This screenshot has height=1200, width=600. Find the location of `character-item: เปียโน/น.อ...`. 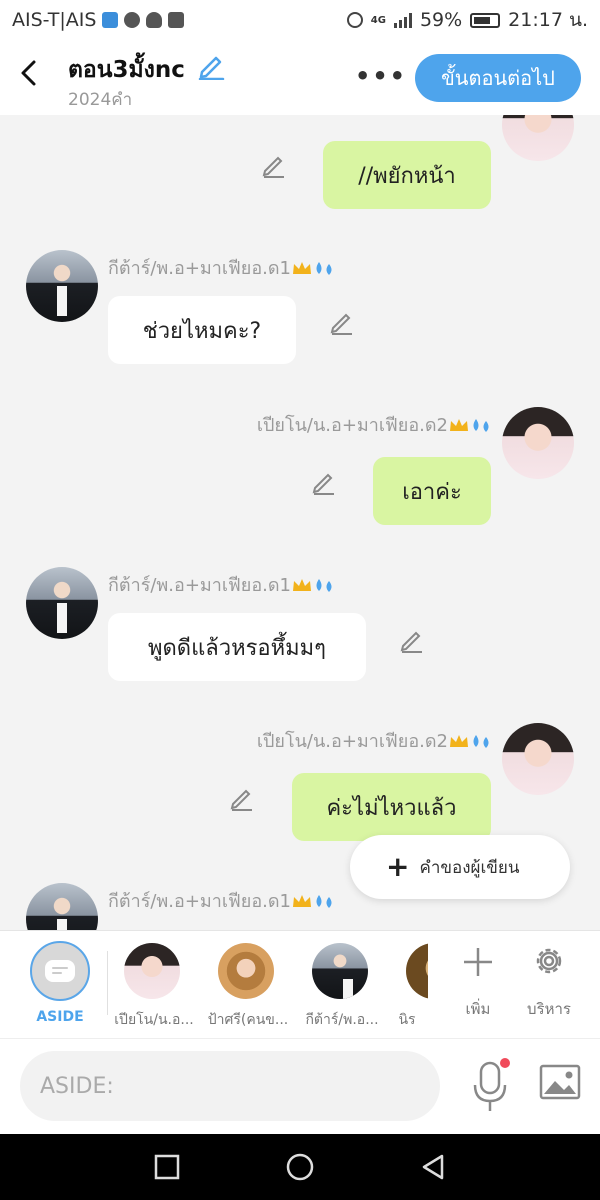

character-item: เปียโน/น.อ... is located at coordinates (154, 985).